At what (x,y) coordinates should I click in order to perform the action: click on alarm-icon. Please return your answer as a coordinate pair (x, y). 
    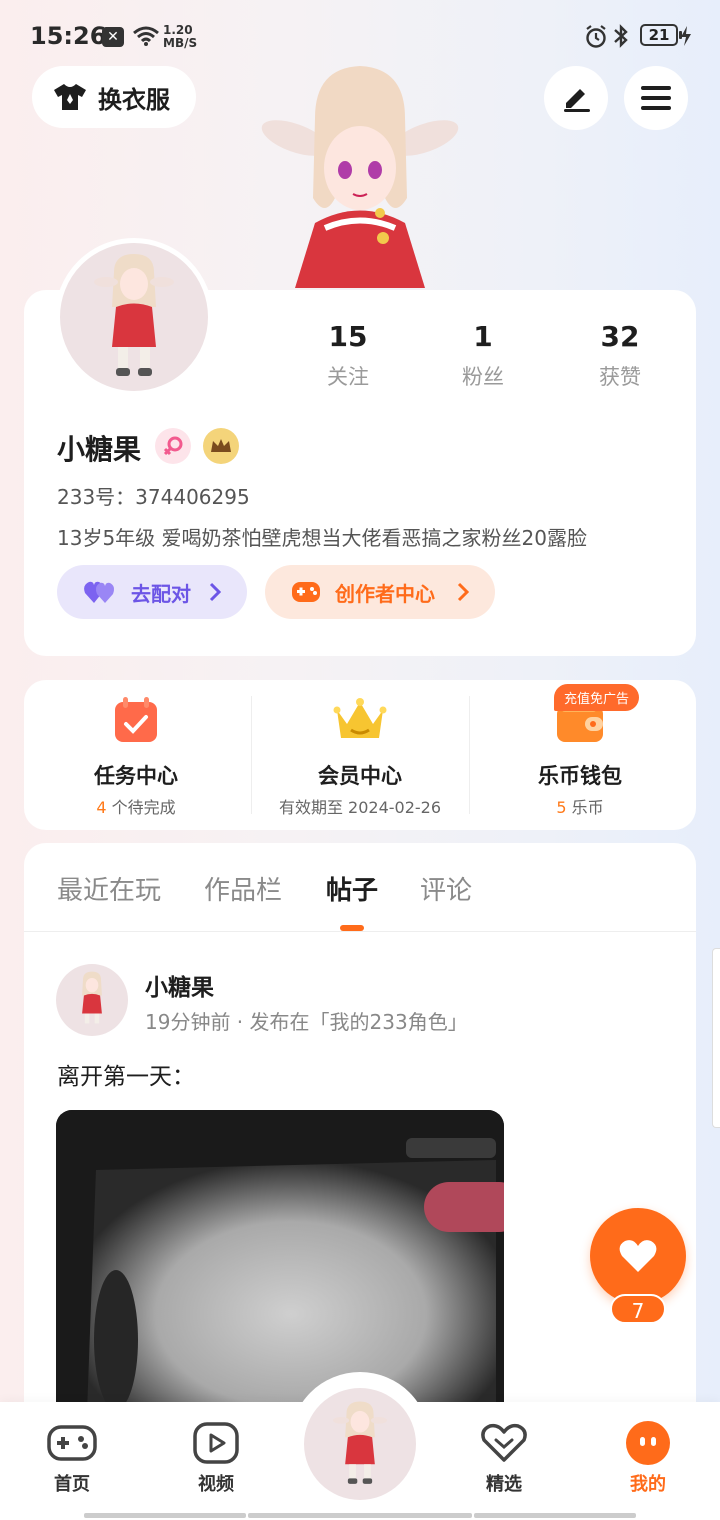
    Looking at the image, I should click on (596, 36).